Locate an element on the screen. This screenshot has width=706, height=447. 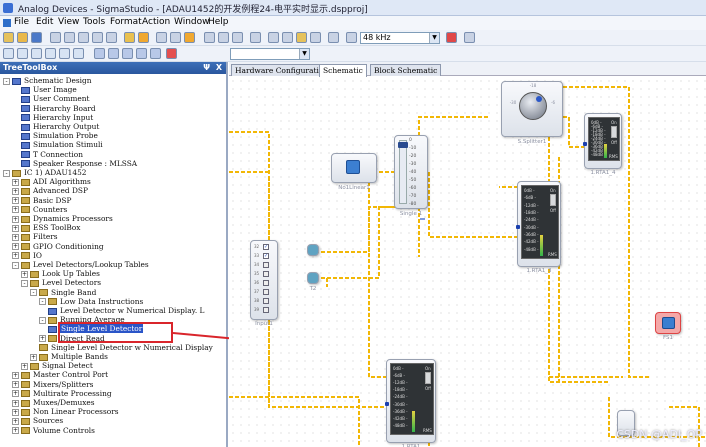
zoom-icon is located at coordinates (99, 53).